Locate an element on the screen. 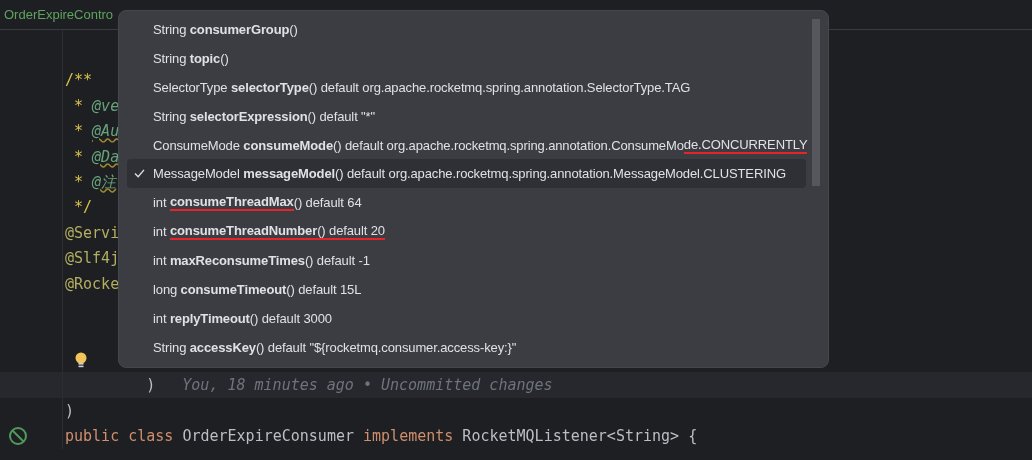 Image resolution: width=1032 pixels, height=460 pixels. code-line: * @注 is located at coordinates (95, 182).